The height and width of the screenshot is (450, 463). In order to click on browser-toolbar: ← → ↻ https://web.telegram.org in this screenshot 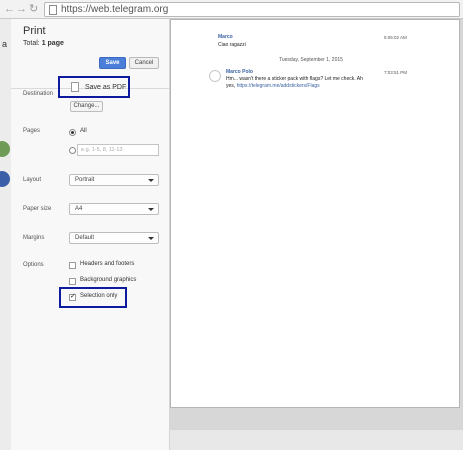, I will do `click(231, 9)`.